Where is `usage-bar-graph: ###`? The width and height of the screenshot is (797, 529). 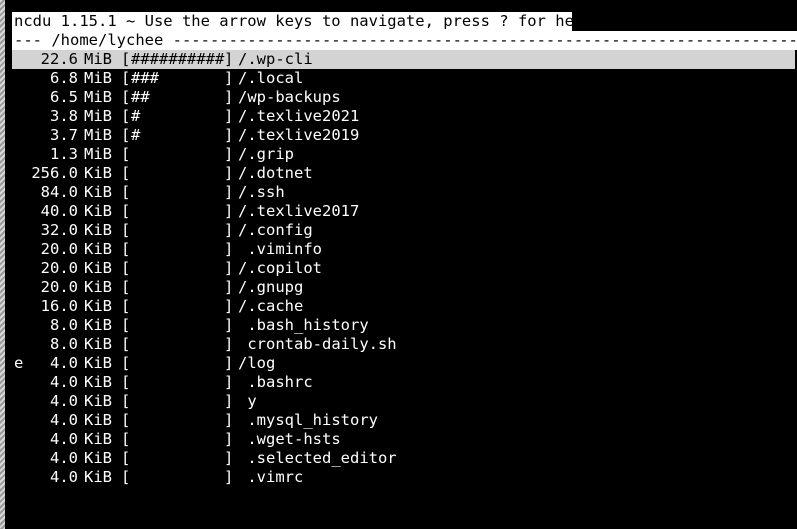
usage-bar-graph: ### is located at coordinates (145, 78).